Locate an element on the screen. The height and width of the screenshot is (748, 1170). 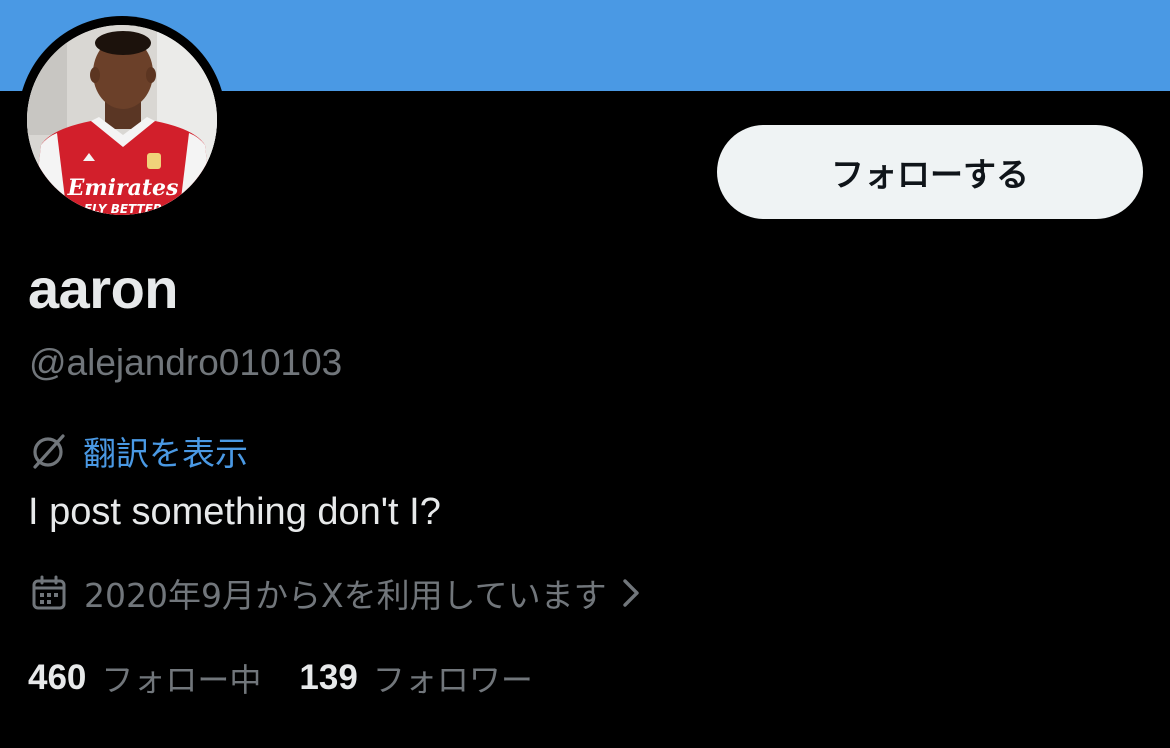
profile-bio: I post something don't I? is located at coordinates (234, 512).